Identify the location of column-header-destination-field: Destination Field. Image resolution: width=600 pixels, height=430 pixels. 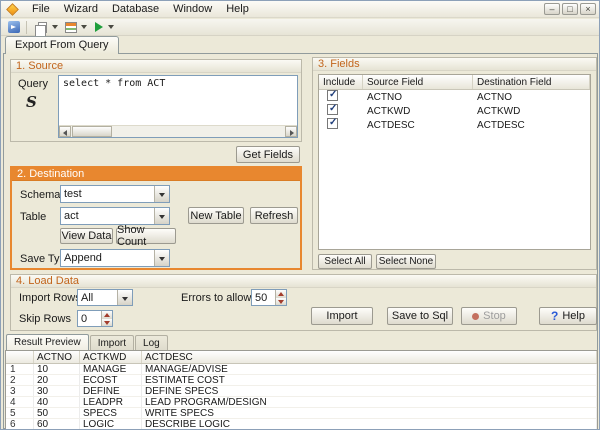
(531, 82).